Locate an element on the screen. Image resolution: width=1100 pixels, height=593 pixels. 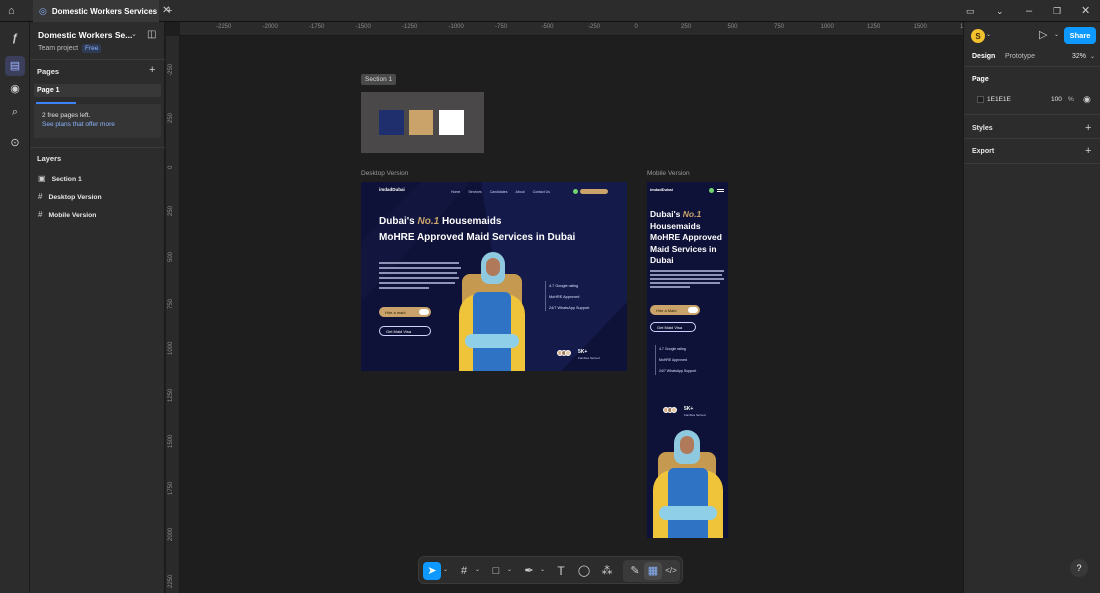
desktop-headline-line2: MoHRE Approved Maid Services in Dubai is located at coordinates (477, 237).